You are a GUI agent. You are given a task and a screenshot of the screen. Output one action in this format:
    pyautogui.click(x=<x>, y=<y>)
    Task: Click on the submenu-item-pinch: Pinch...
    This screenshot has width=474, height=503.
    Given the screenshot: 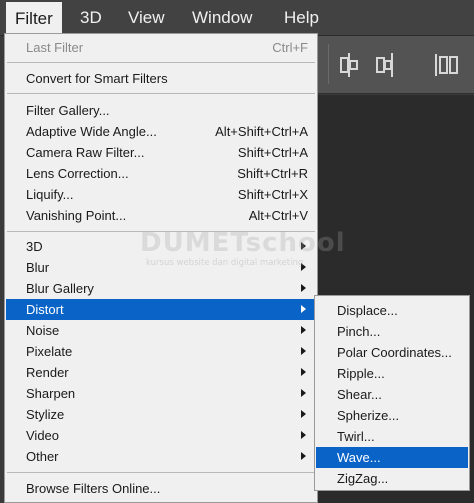 What is the action you would take?
    pyautogui.click(x=392, y=331)
    